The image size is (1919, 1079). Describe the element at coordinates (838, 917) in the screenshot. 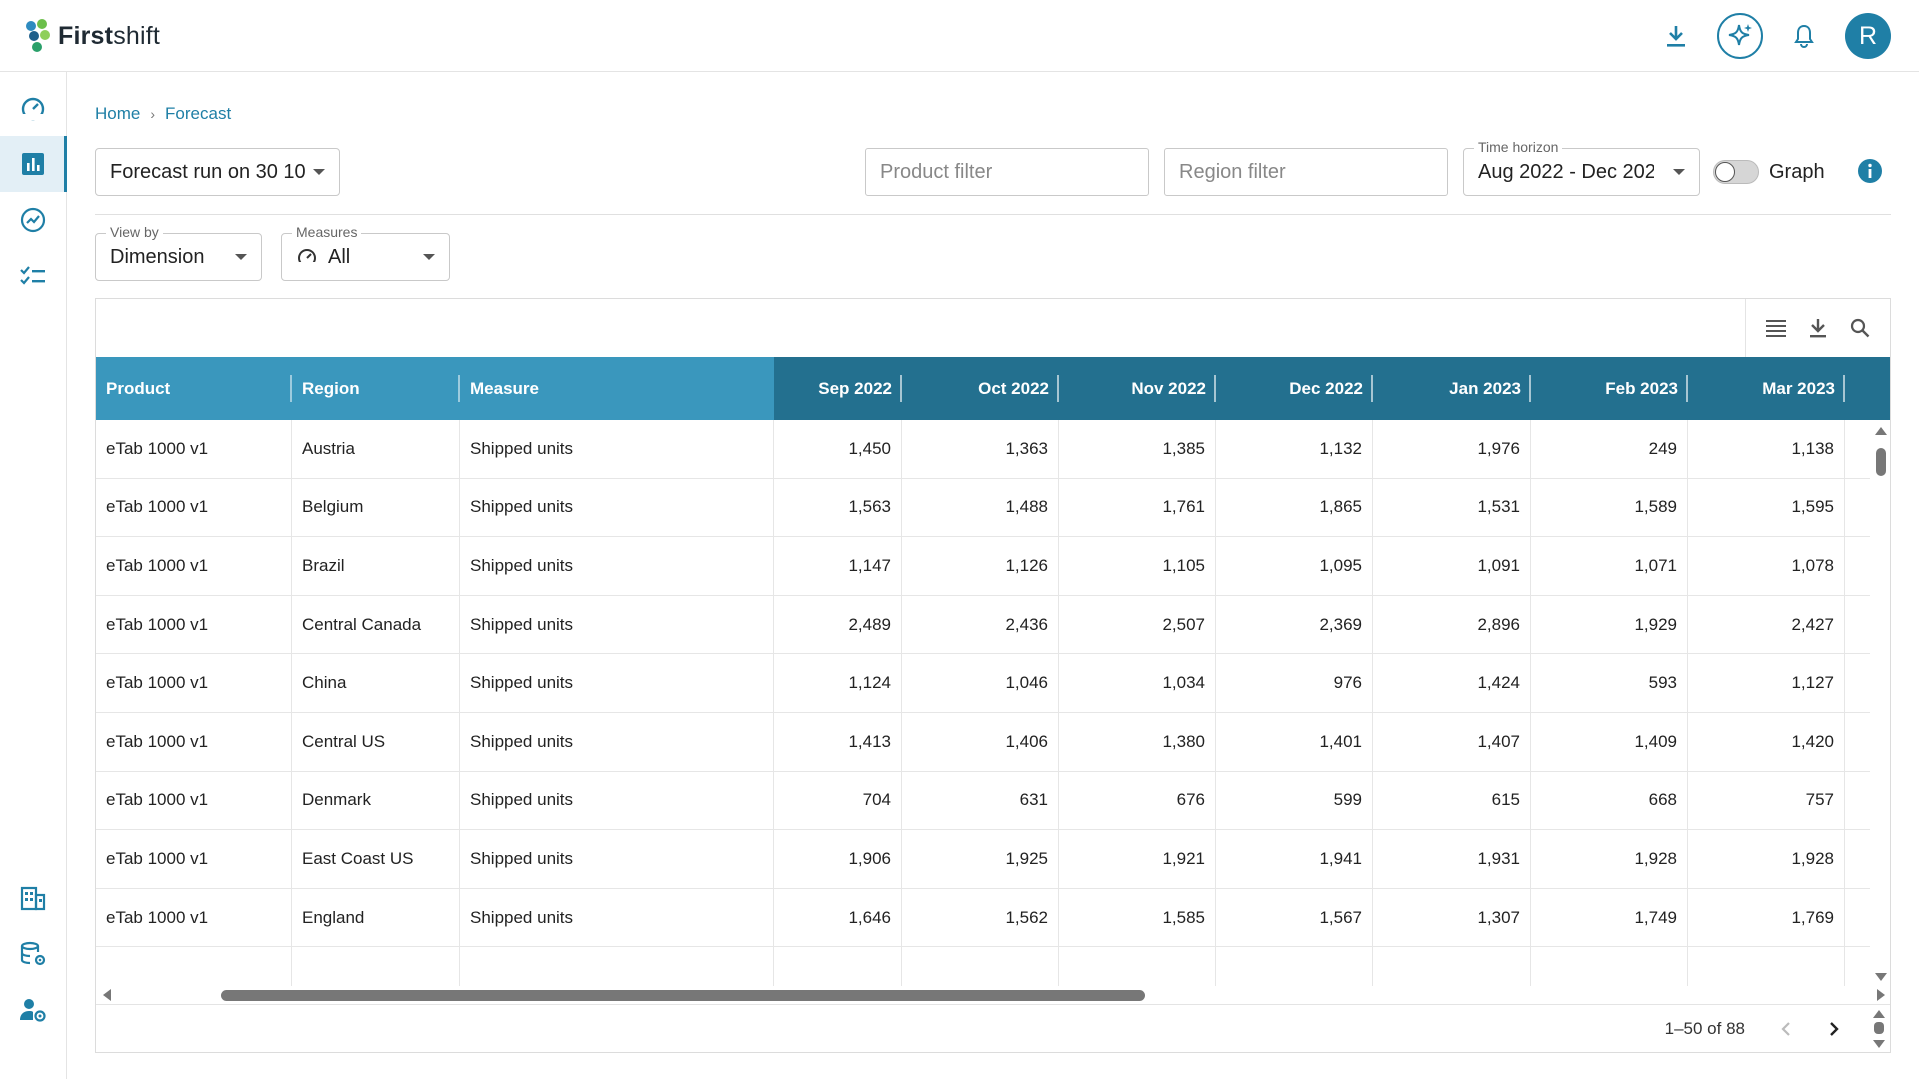

I see `table-cell: 1,646` at that location.